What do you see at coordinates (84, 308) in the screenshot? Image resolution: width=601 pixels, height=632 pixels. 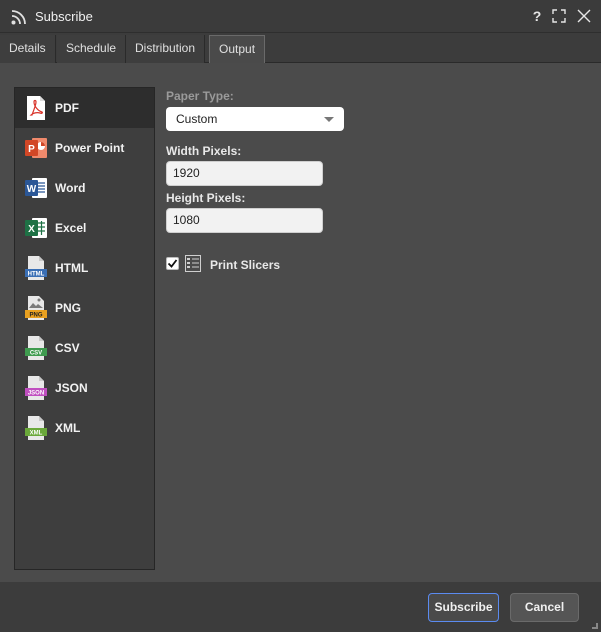 I see `format-item-png: PNG PNG` at bounding box center [84, 308].